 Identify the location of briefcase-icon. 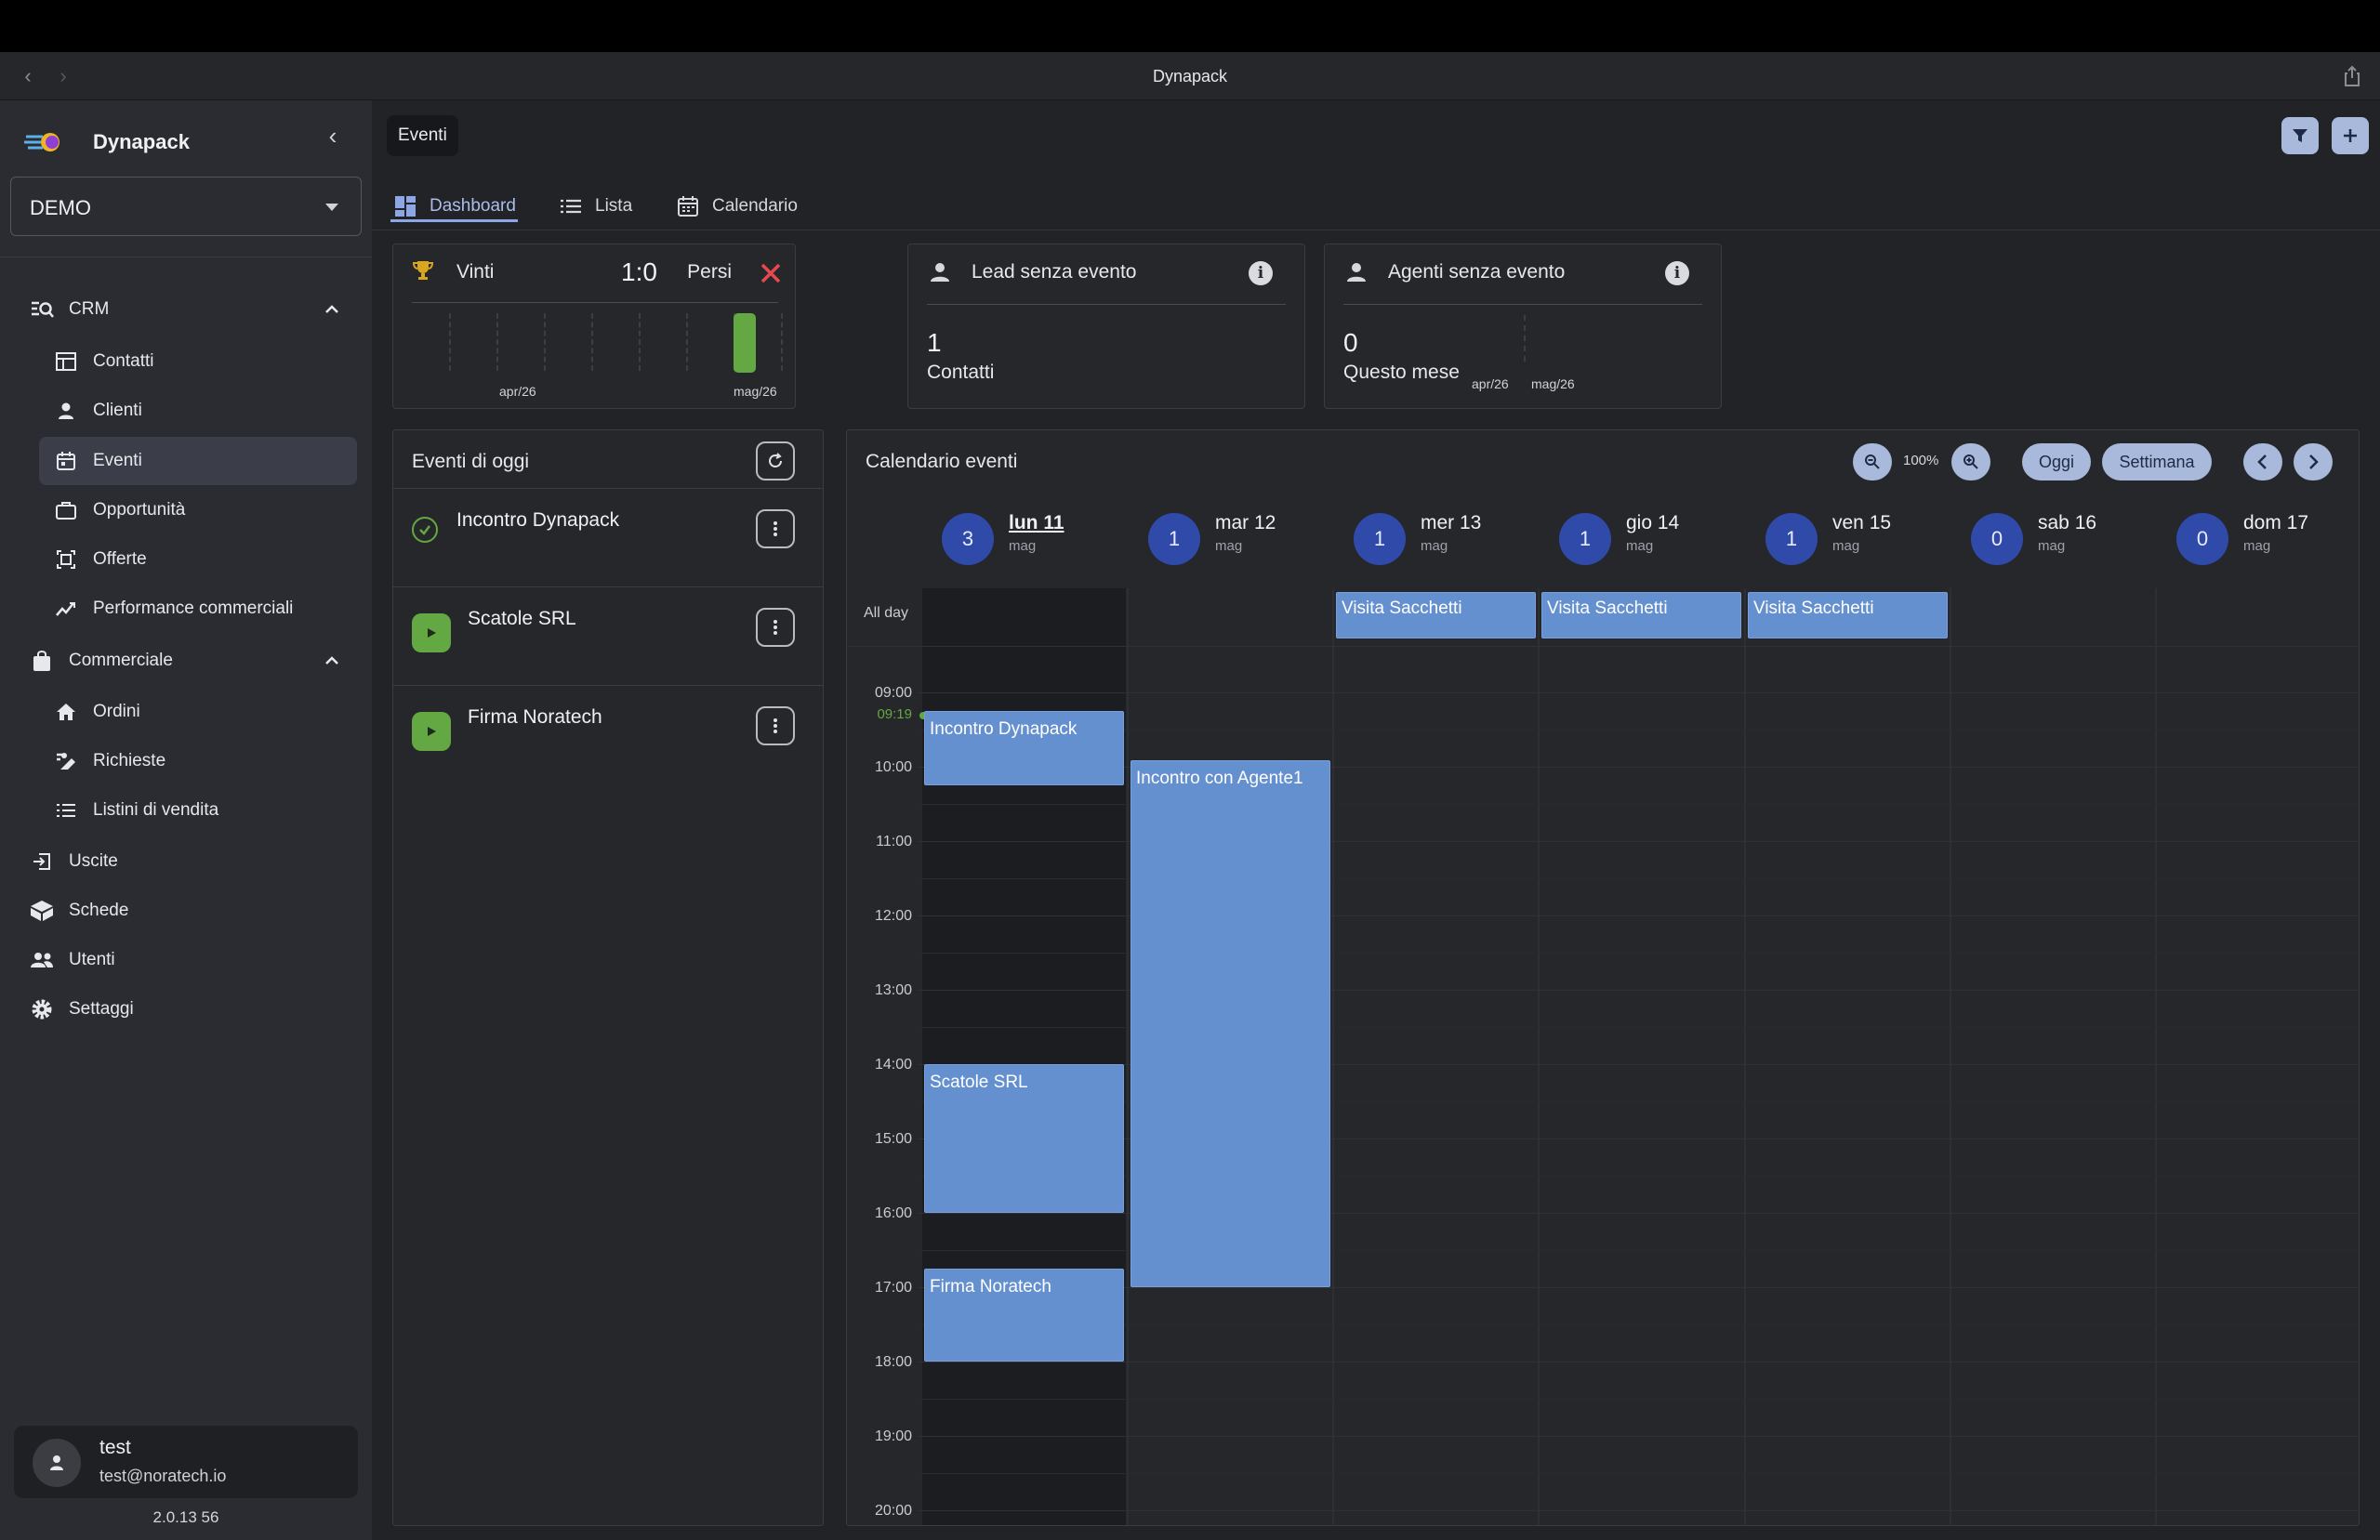
(66, 510).